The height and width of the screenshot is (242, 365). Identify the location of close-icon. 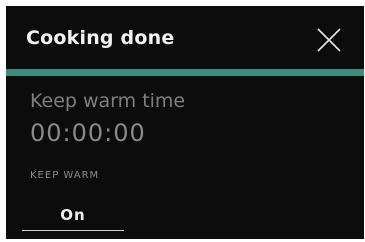
(329, 40).